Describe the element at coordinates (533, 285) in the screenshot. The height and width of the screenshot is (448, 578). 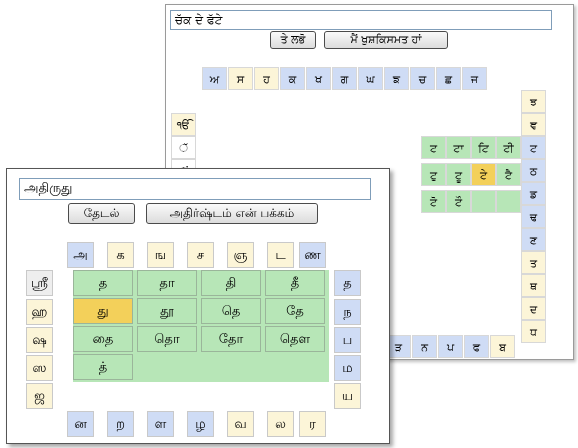
I see `gurmukhi-key: ਥ` at that location.